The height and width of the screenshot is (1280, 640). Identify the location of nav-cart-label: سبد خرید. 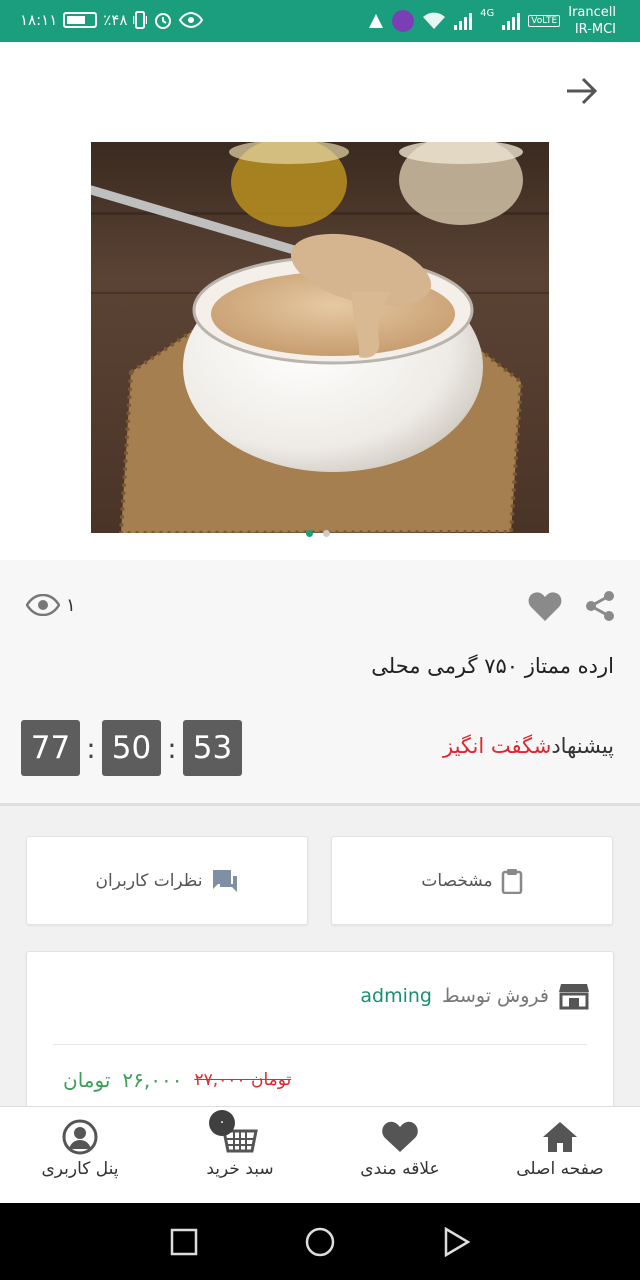
(240, 1169).